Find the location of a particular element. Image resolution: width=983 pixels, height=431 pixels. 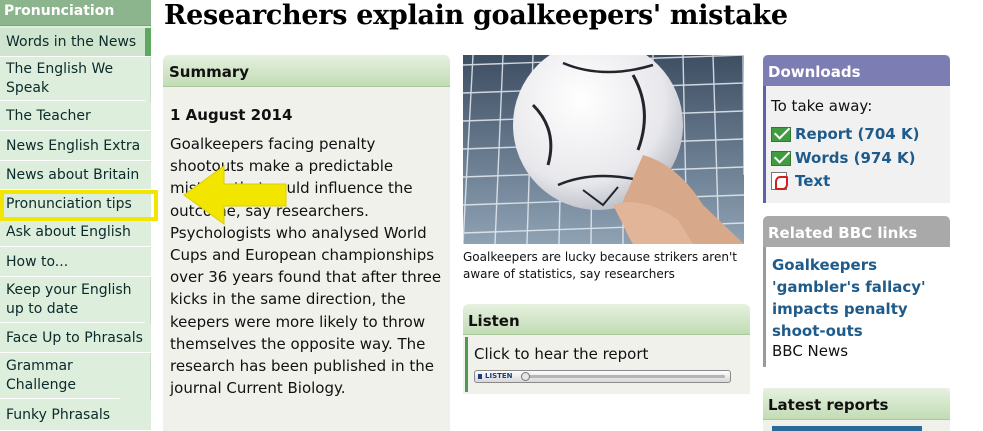

nav-item-ask-about-english: Ask about English is located at coordinates (75, 233).